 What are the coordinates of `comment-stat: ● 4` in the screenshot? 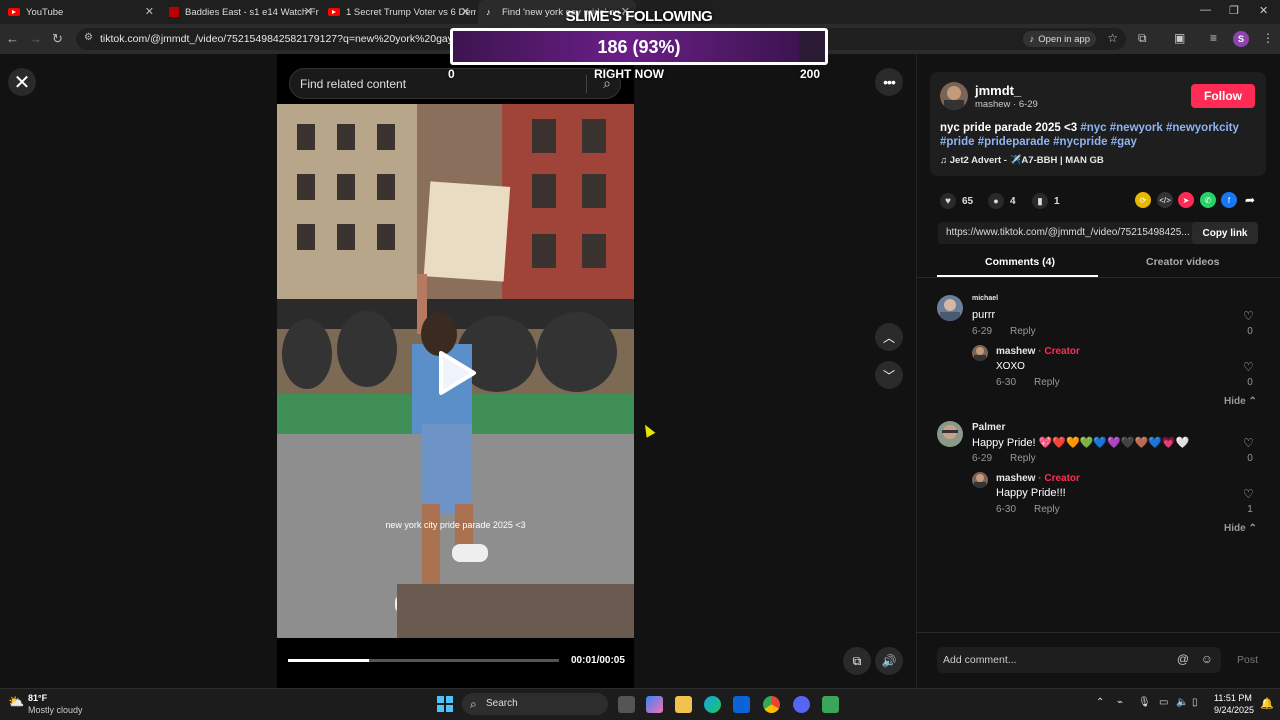 It's located at (1002, 201).